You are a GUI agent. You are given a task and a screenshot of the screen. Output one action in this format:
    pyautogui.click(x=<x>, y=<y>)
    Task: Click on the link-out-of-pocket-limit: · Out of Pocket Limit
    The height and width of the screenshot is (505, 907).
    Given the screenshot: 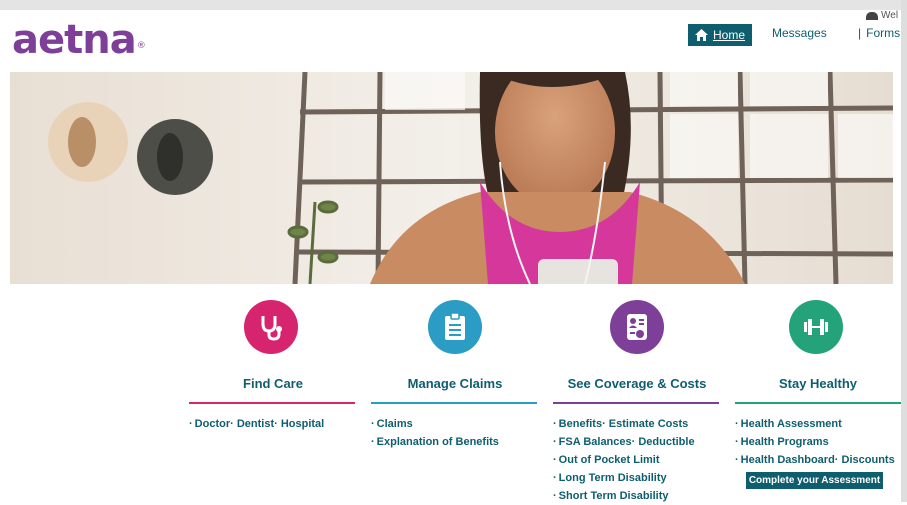 What is the action you would take?
    pyautogui.click(x=624, y=460)
    